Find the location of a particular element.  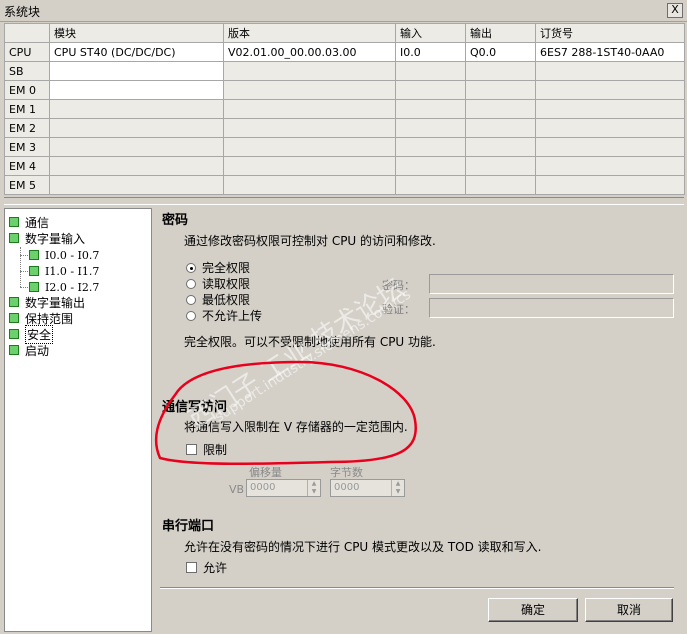

table-row: EM 2 is located at coordinates (344, 128).